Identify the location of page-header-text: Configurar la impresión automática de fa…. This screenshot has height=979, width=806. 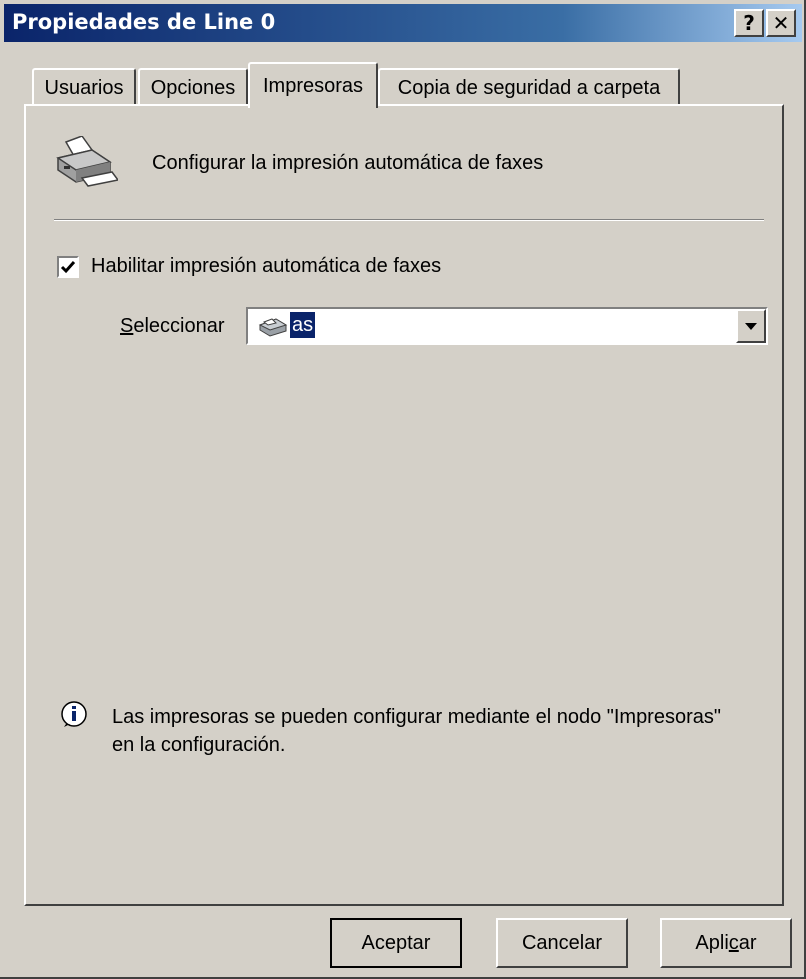
(348, 163).